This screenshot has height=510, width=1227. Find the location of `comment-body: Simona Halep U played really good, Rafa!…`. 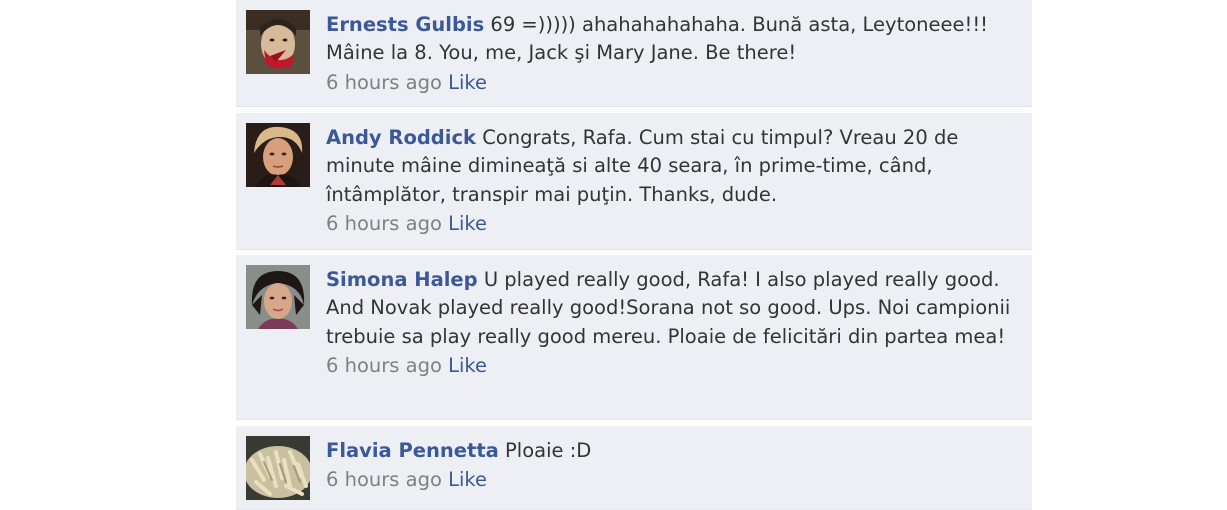

comment-body: Simona Halep U played really good, Rafa!… is located at coordinates (671, 323).